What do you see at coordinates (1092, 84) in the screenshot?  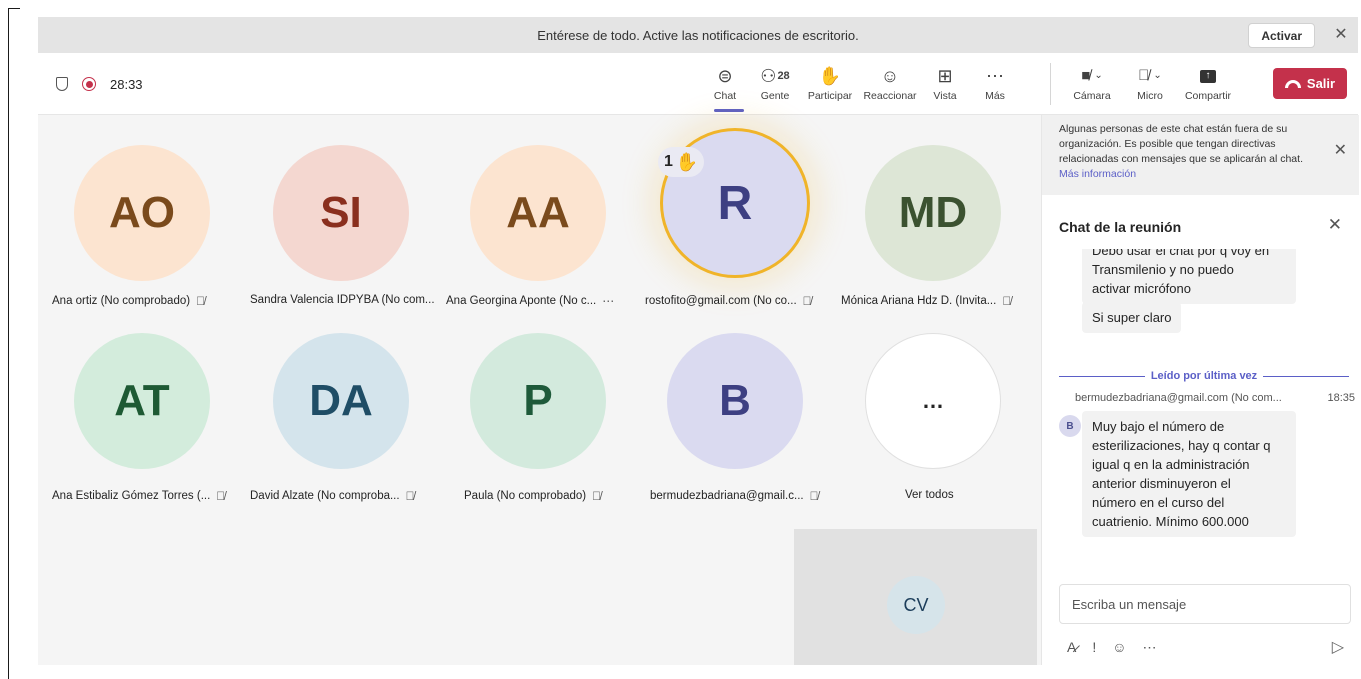 I see `camera-button: ■̸ ⌄ Cámara` at bounding box center [1092, 84].